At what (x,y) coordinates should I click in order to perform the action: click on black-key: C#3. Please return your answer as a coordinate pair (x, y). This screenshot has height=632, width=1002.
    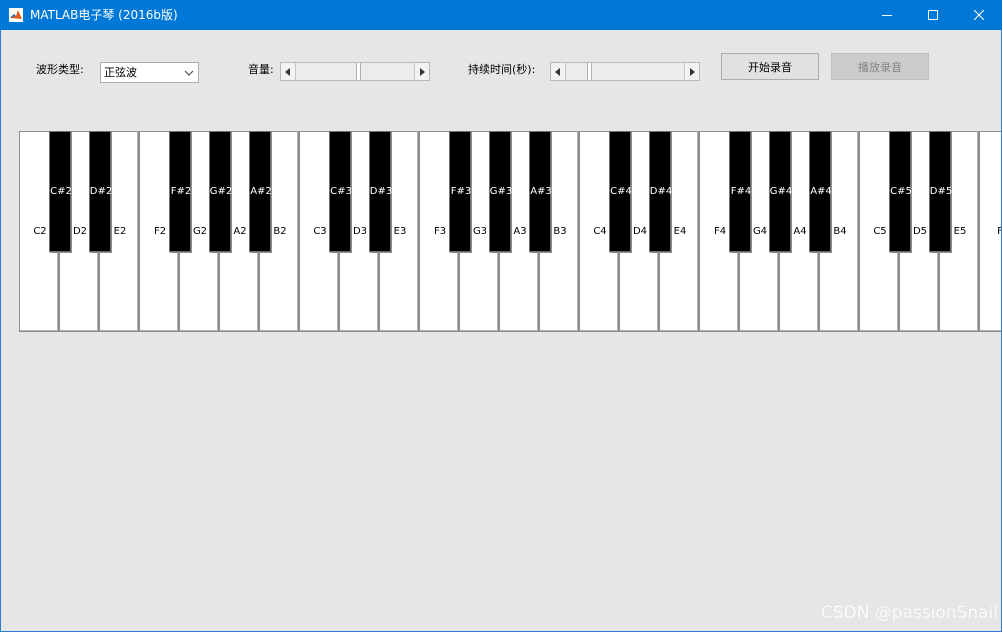
    Looking at the image, I should click on (340, 191).